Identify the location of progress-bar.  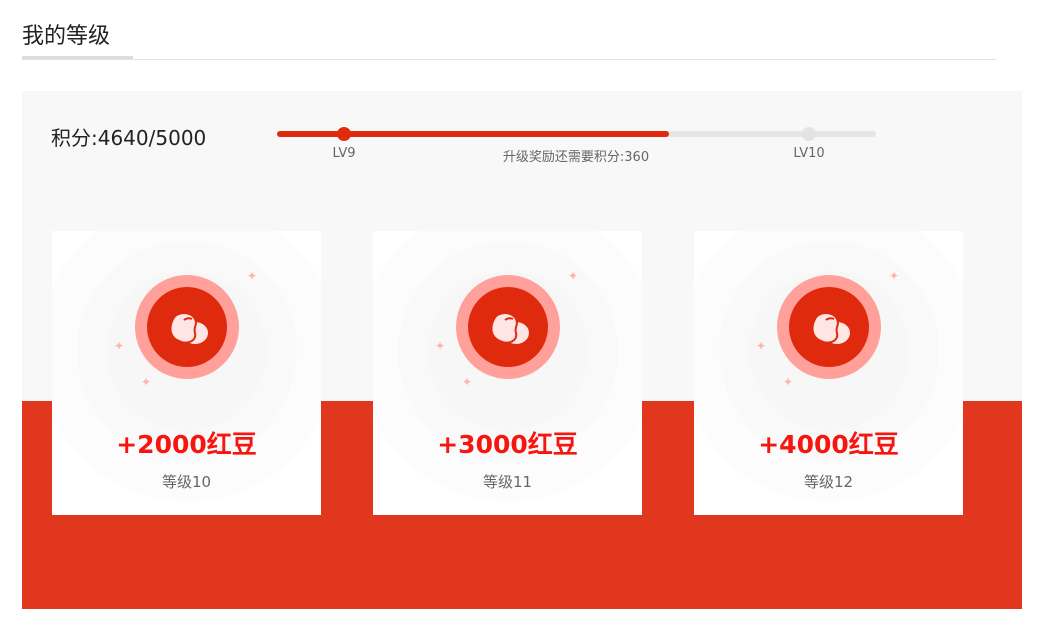
(576, 134).